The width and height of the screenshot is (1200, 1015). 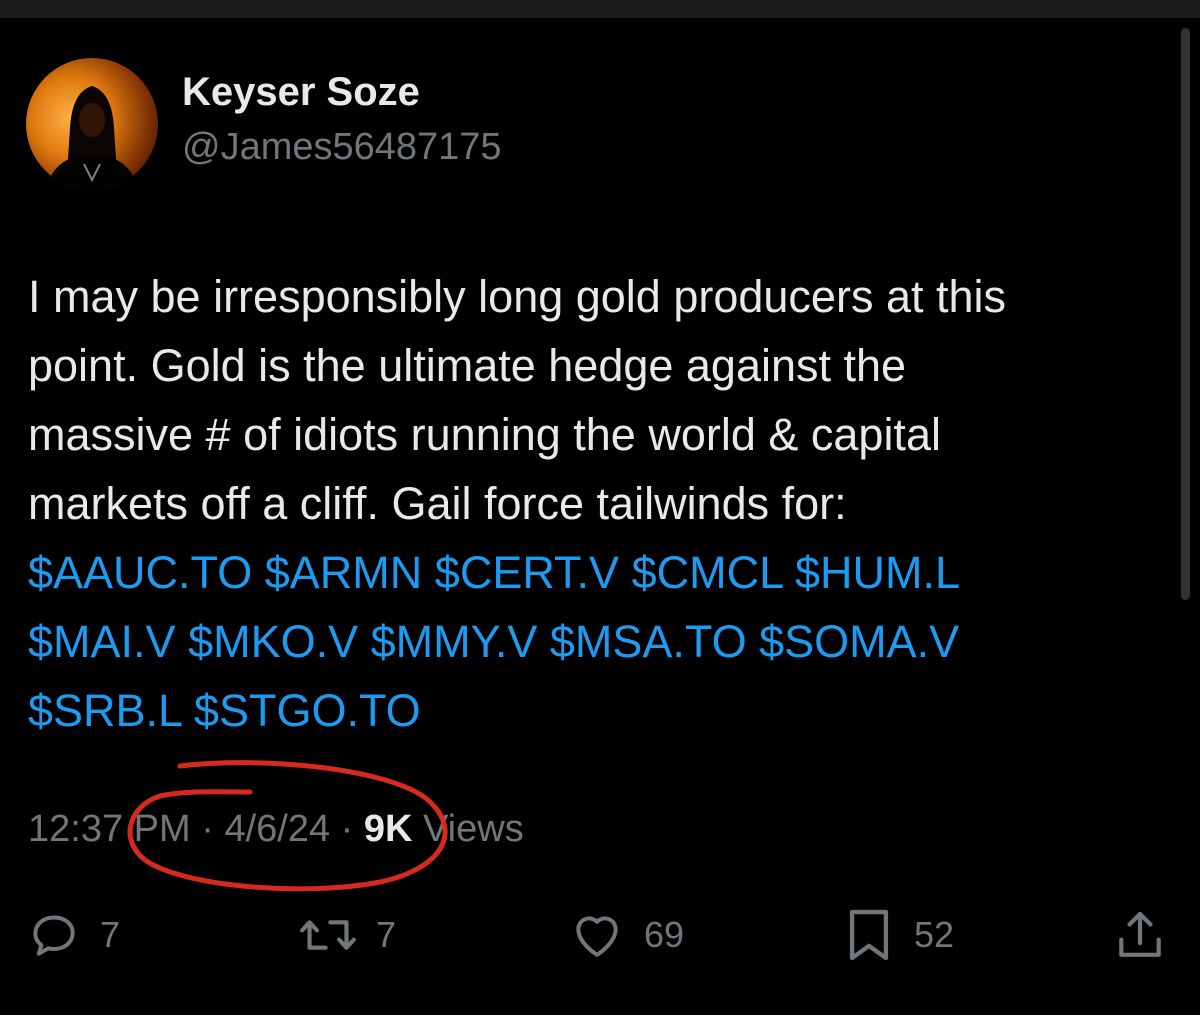 What do you see at coordinates (110, 934) in the screenshot?
I see `reply-count: 7` at bounding box center [110, 934].